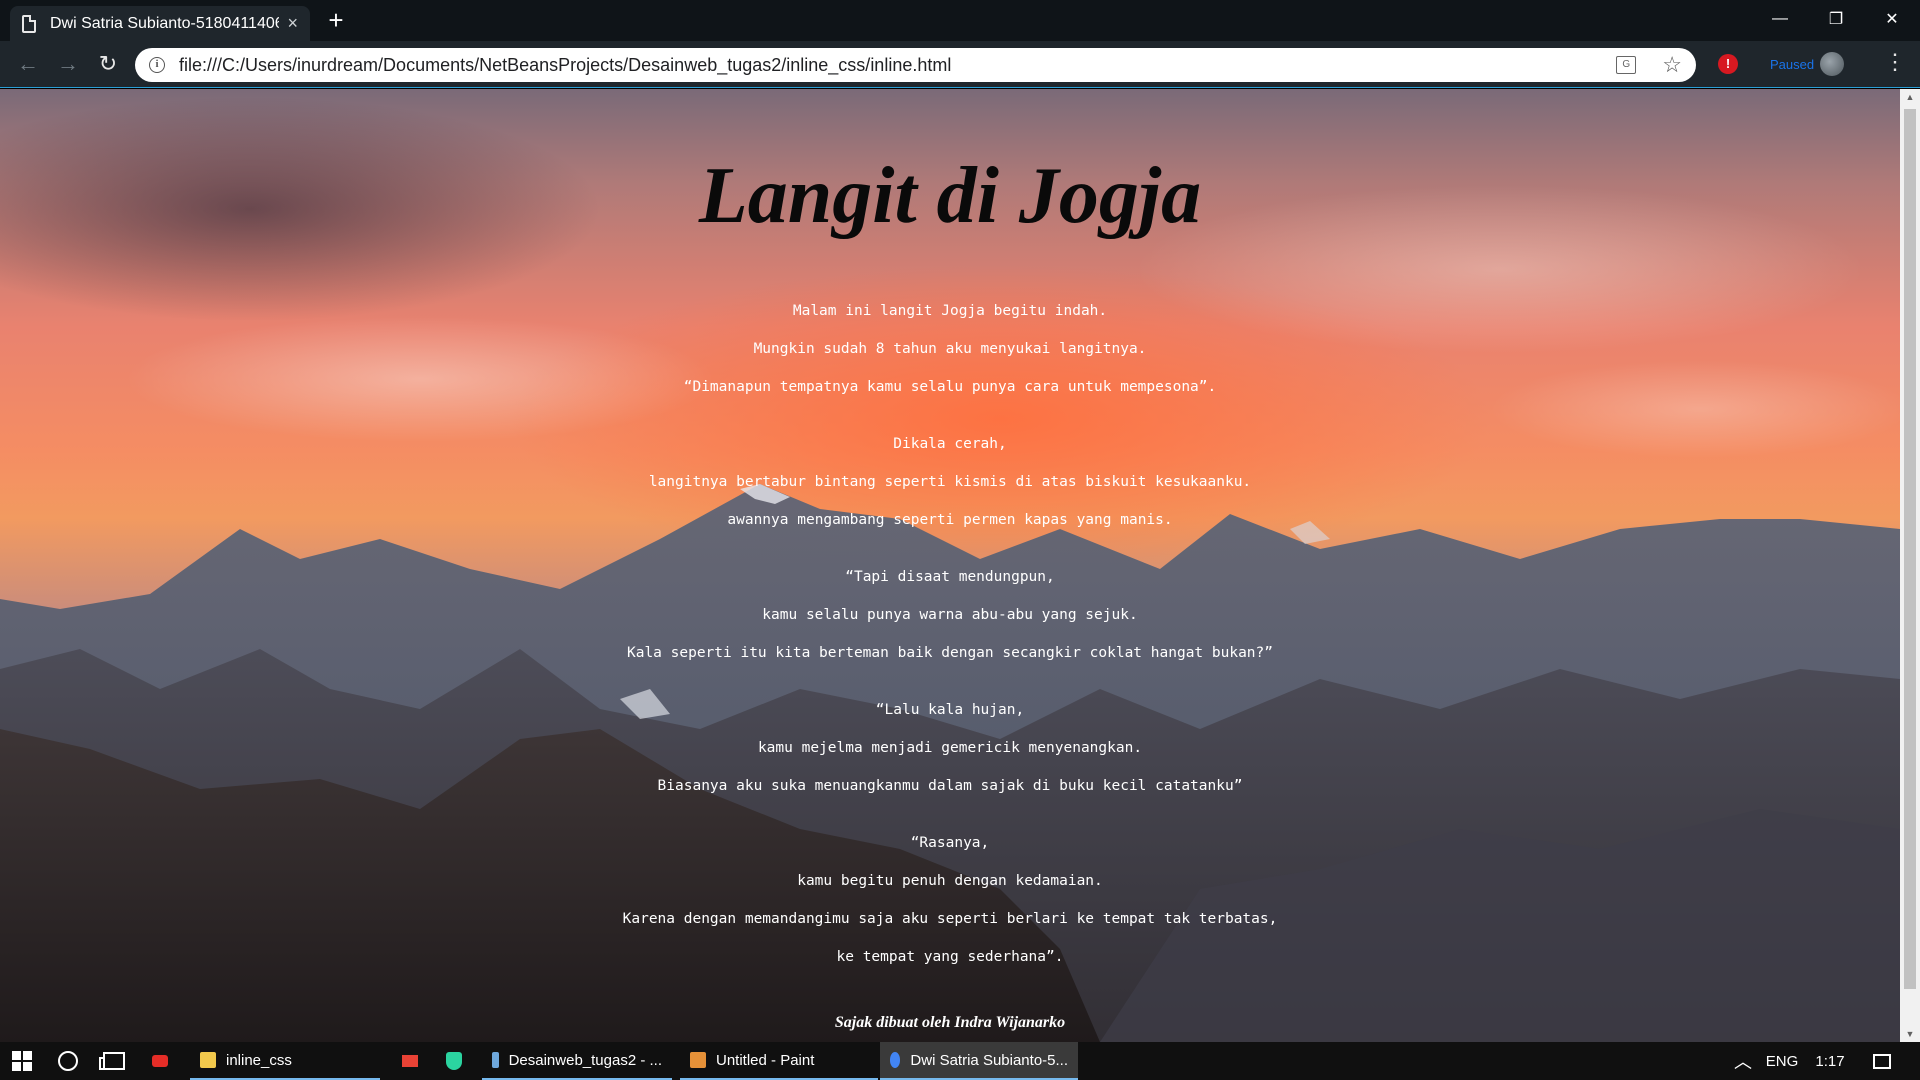 Image resolution: width=1920 pixels, height=1080 pixels. I want to click on page-scrollbar: ▲ ▼, so click(1910, 565).